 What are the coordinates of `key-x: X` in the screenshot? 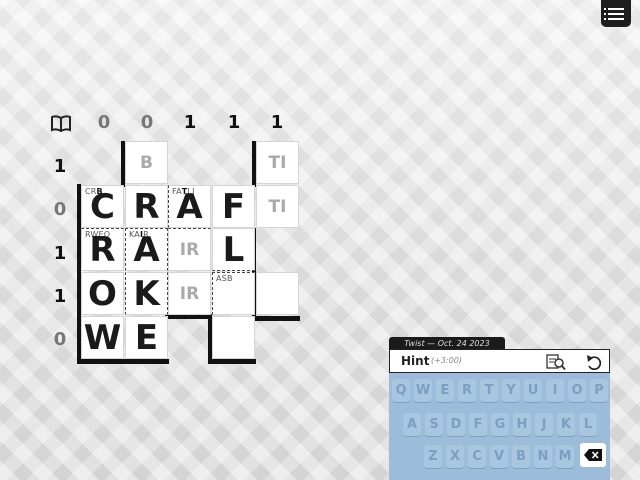 It's located at (455, 456).